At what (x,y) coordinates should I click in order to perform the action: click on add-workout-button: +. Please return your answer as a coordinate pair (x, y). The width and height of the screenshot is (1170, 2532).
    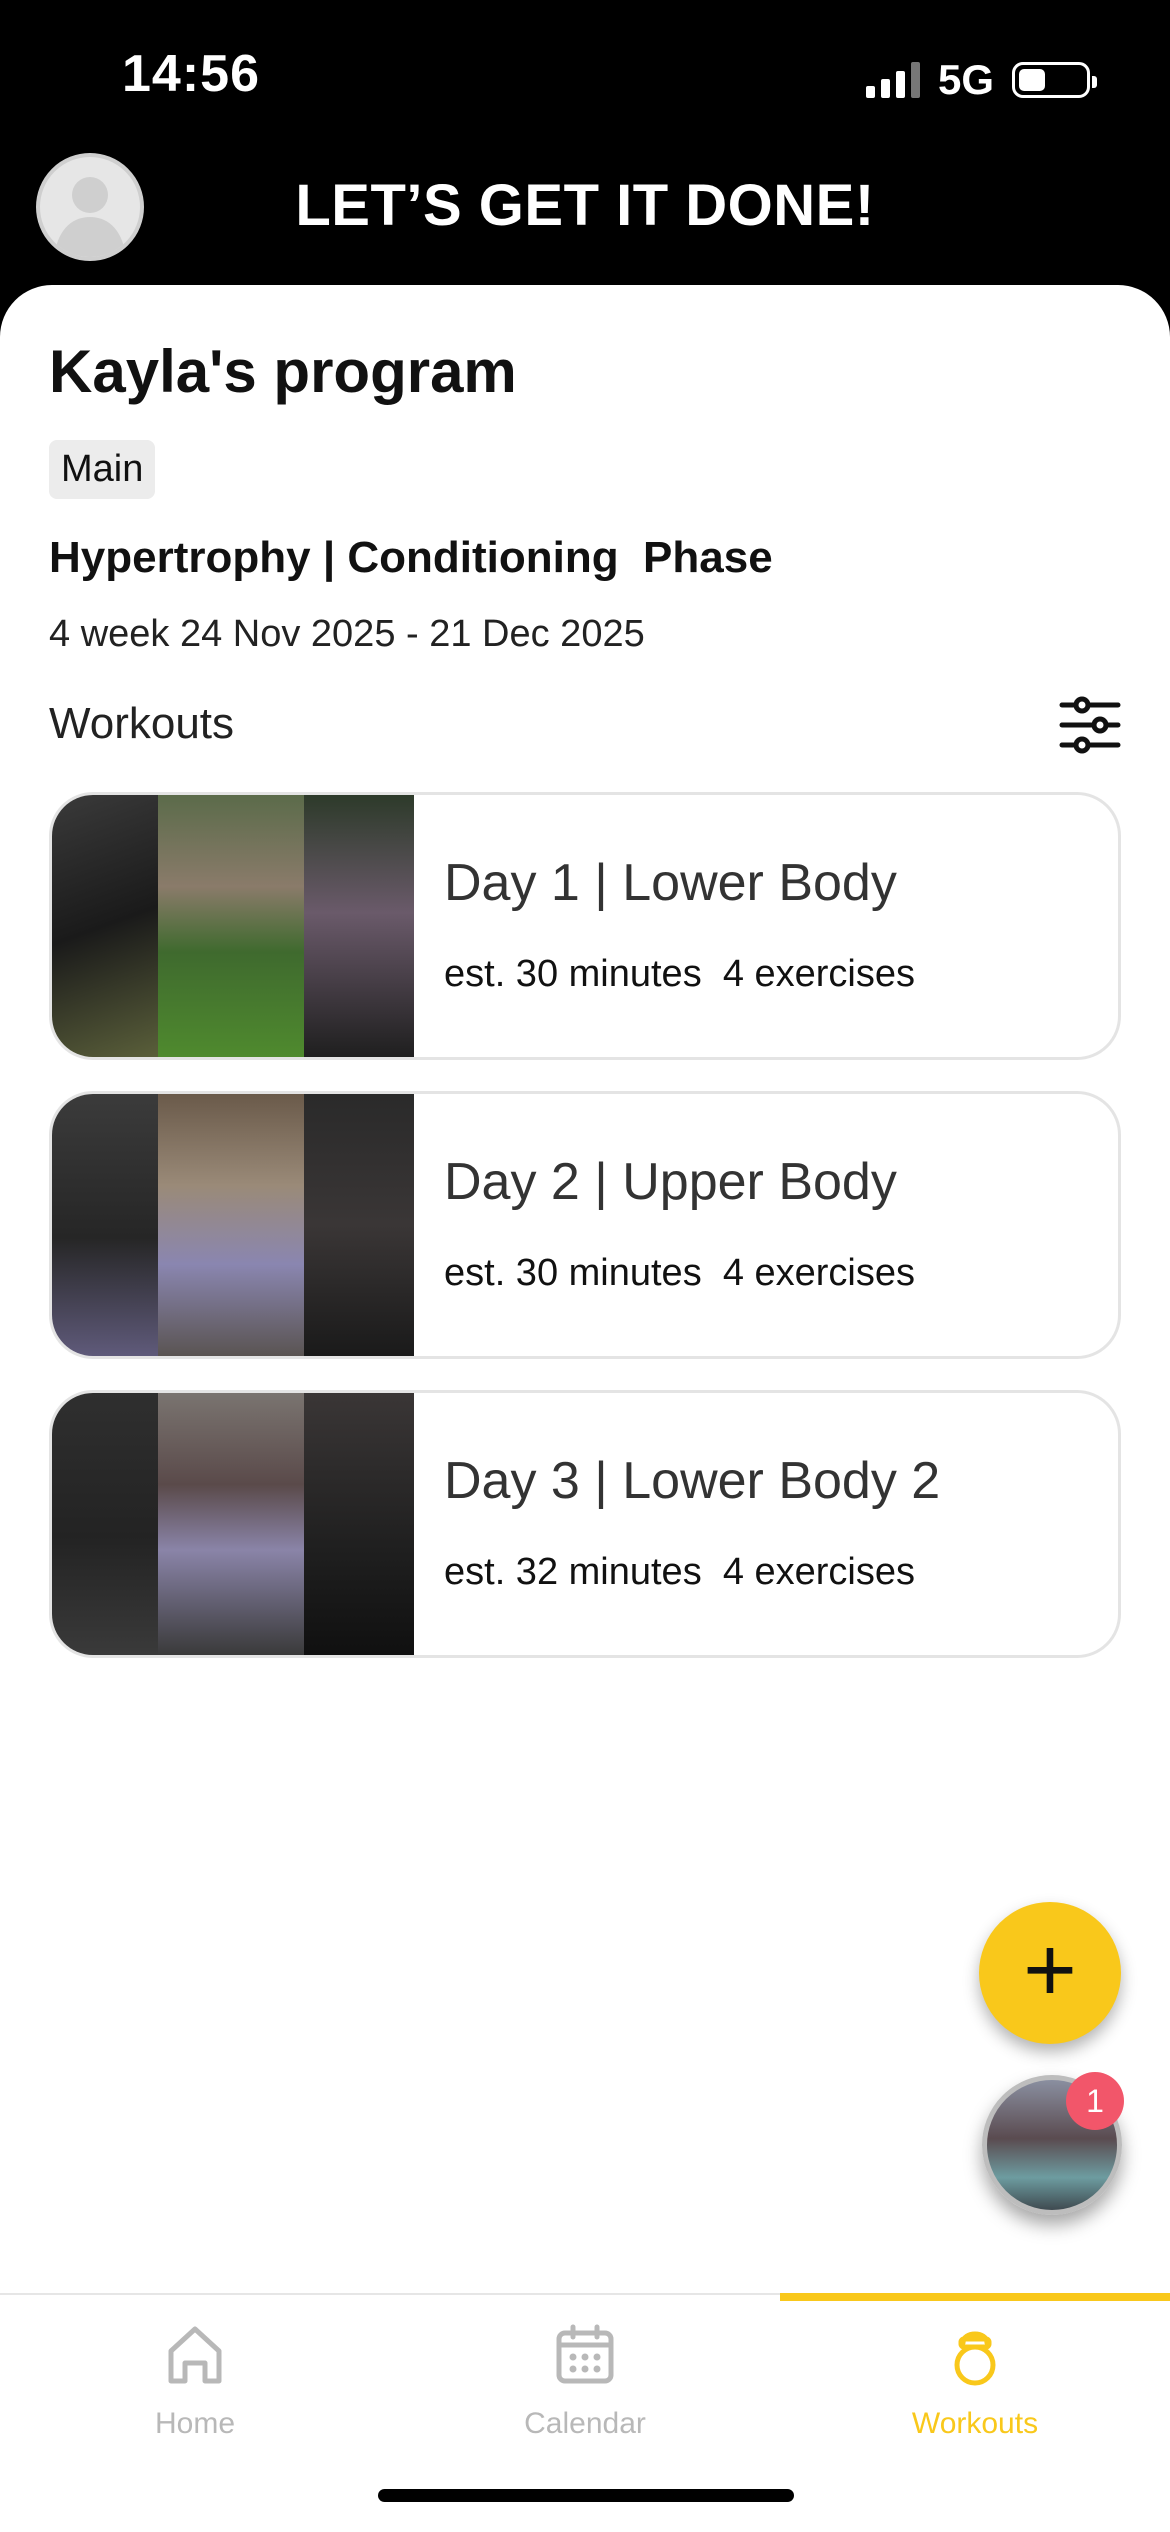
    Looking at the image, I should click on (1050, 1973).